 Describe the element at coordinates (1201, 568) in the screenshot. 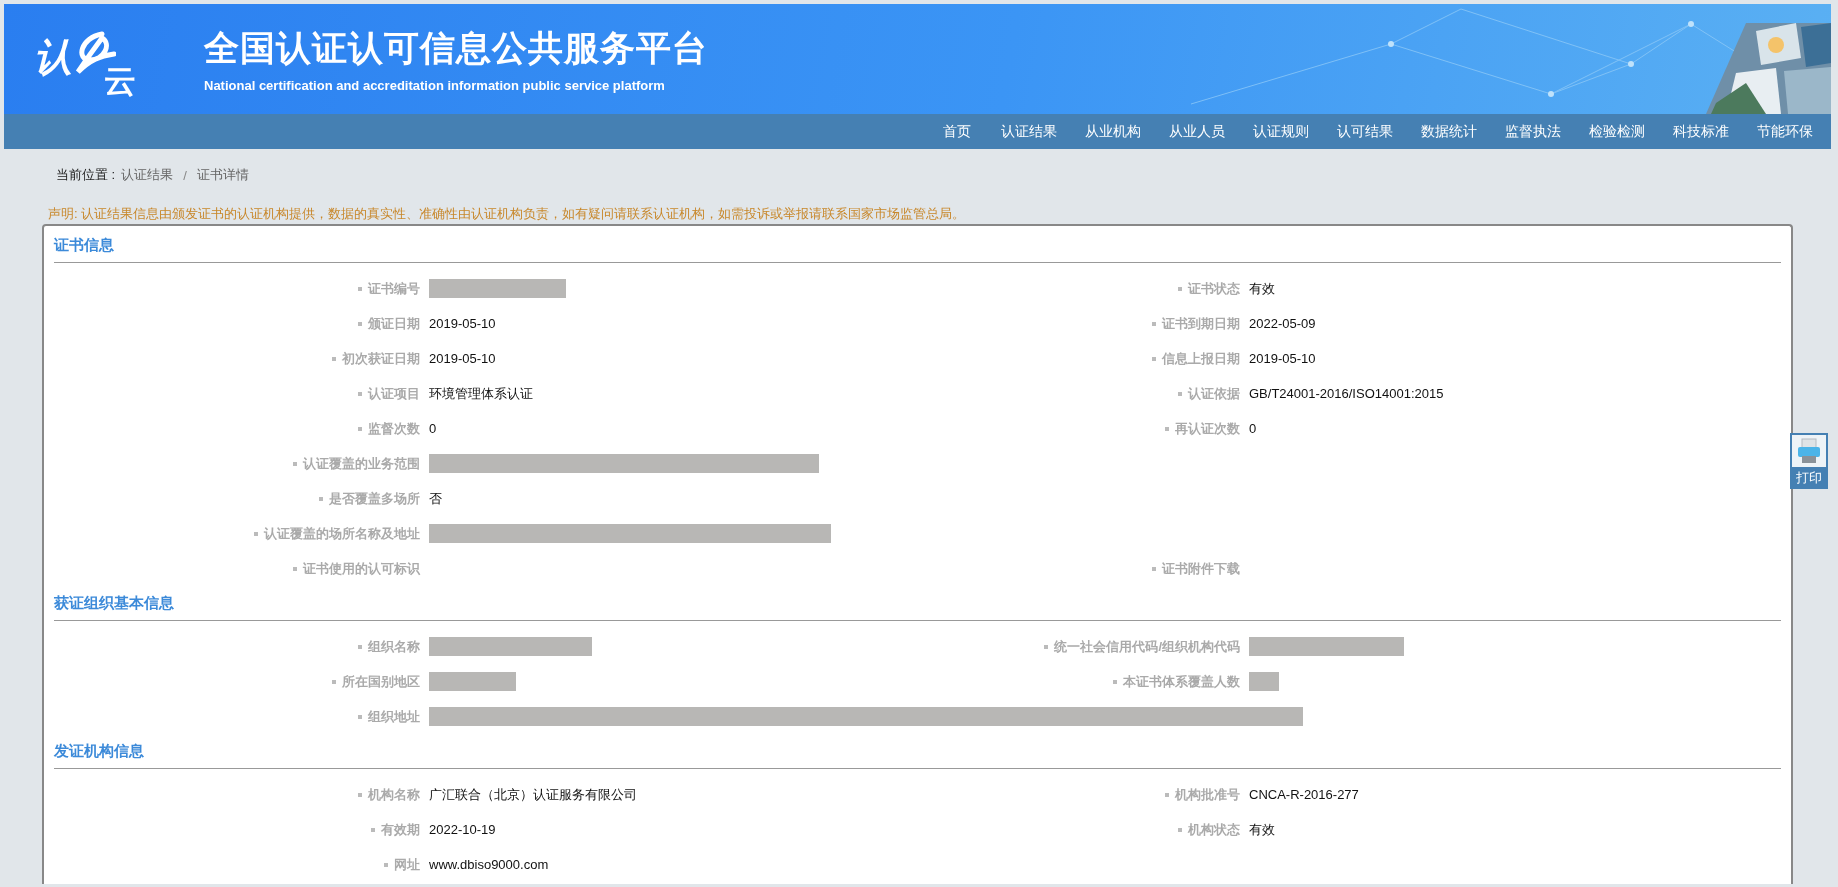

I see `field-label: 证书附件下载` at that location.